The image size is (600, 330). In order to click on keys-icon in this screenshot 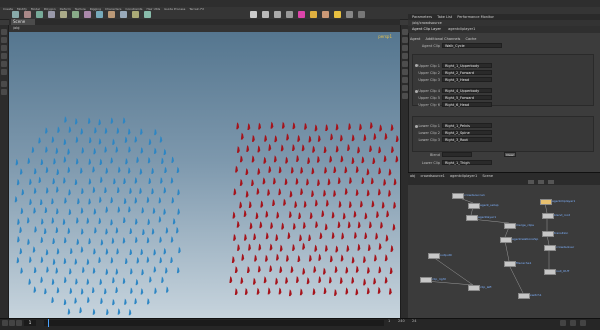, I will do `click(563, 323)`.